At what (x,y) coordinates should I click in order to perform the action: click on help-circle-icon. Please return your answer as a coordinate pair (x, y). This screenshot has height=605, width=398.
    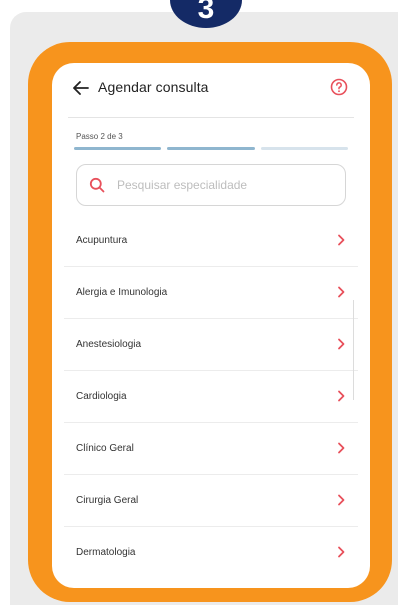
    Looking at the image, I should click on (339, 87).